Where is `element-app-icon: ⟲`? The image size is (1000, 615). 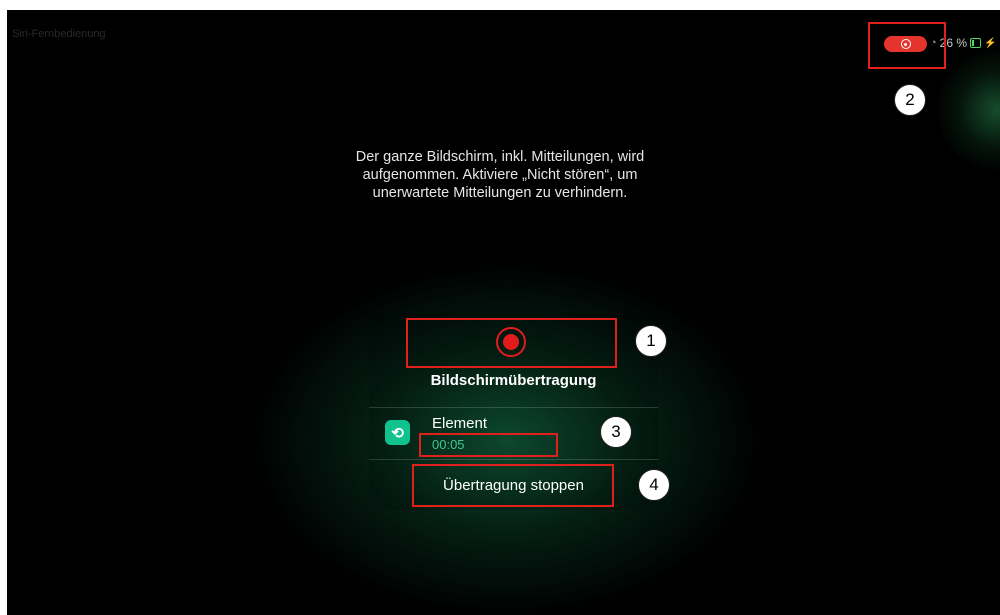 element-app-icon: ⟲ is located at coordinates (397, 432).